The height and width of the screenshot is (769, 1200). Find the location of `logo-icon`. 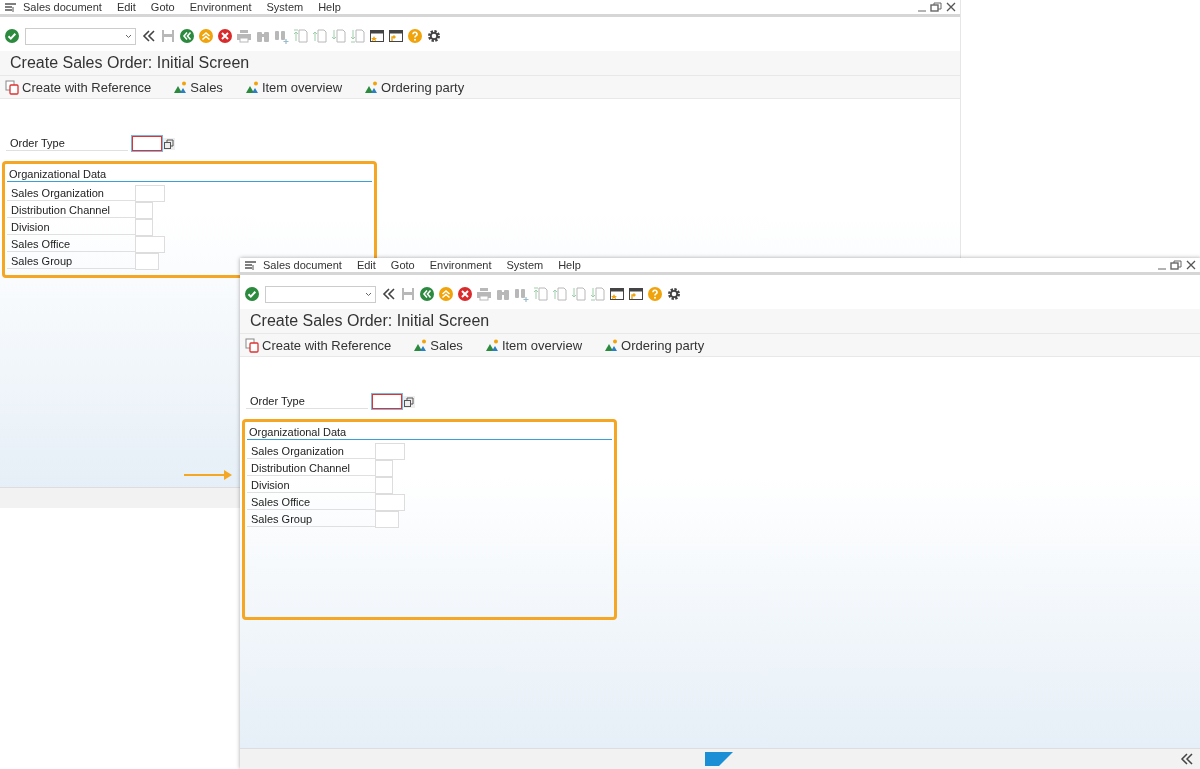

logo-icon is located at coordinates (719, 759).